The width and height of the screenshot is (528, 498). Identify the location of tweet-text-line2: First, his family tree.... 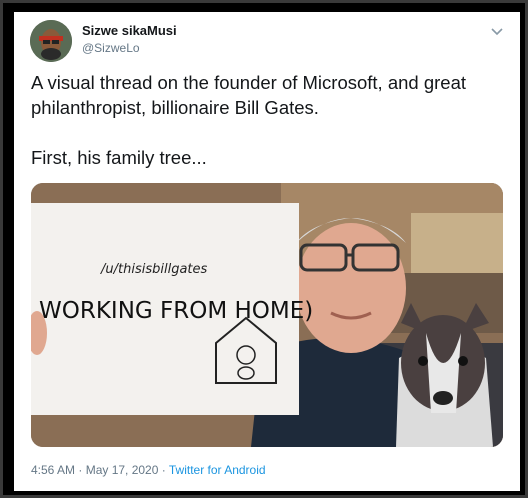
(119, 157).